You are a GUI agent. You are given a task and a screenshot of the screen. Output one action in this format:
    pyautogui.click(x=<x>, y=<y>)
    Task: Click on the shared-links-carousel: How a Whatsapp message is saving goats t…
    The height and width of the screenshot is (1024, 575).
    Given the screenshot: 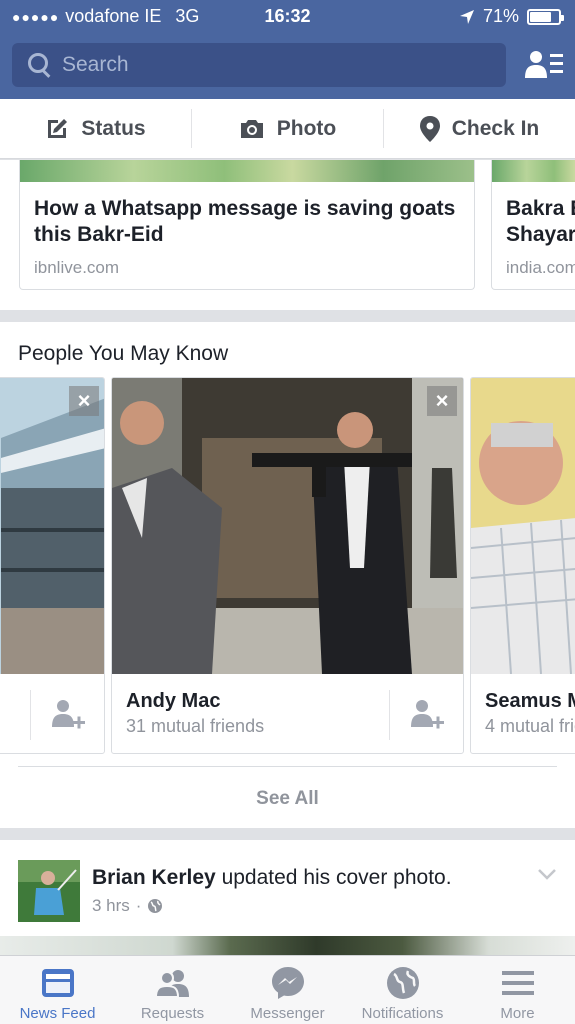 What is the action you would take?
    pyautogui.click(x=287, y=235)
    